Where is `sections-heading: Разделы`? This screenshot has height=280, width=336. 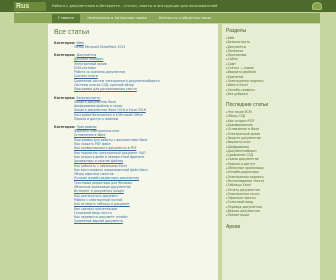
sections-heading: Разделы is located at coordinates (236, 31).